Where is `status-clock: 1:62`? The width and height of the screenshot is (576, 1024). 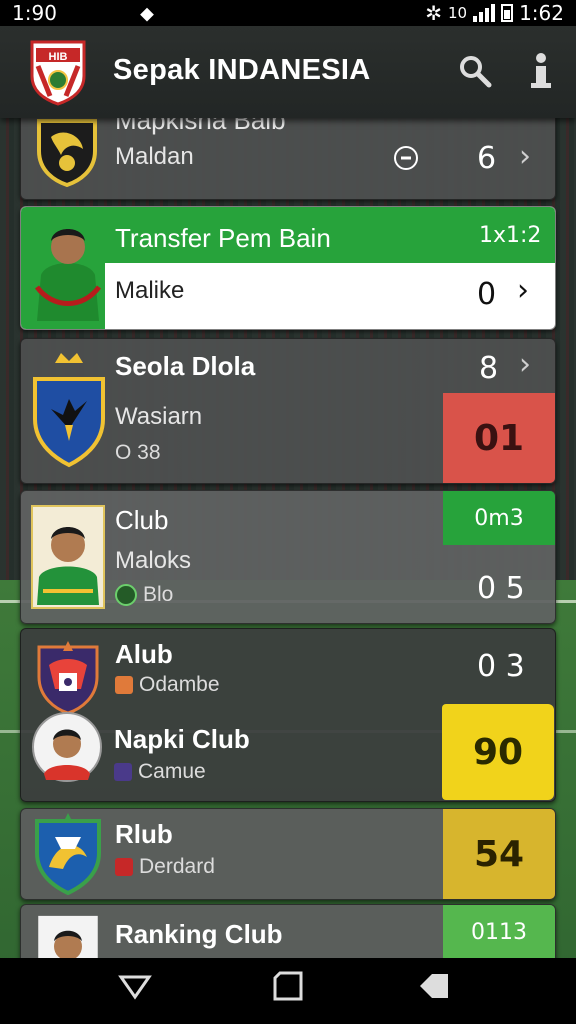 status-clock: 1:62 is located at coordinates (541, 13).